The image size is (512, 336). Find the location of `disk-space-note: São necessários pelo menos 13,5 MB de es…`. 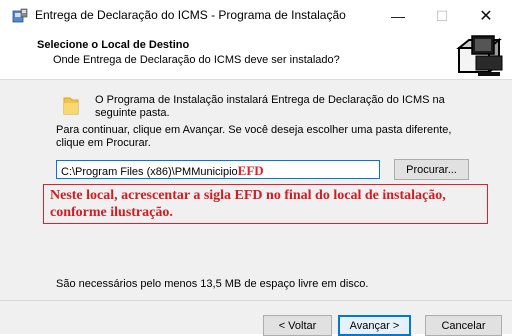

disk-space-note: São necessários pelo menos 13,5 MB de es… is located at coordinates (212, 284).